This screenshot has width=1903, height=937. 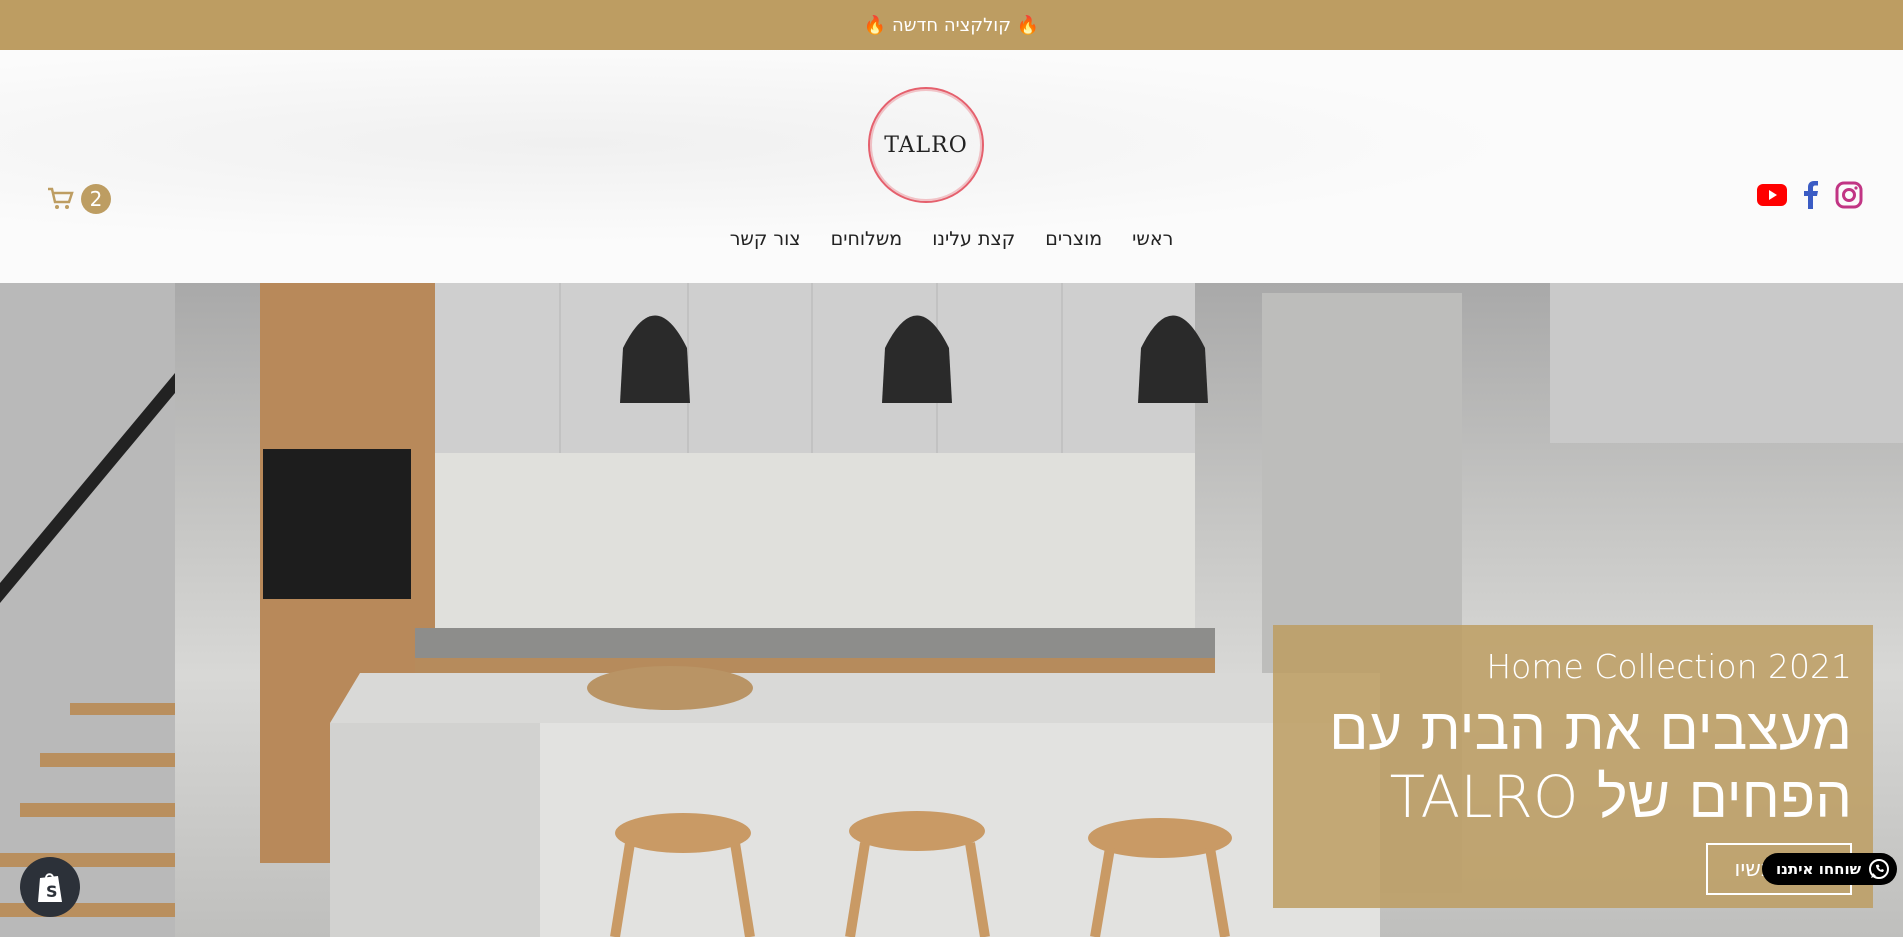 I want to click on whatsapp-chat-button: שוחחו איתנו, so click(x=1829, y=869).